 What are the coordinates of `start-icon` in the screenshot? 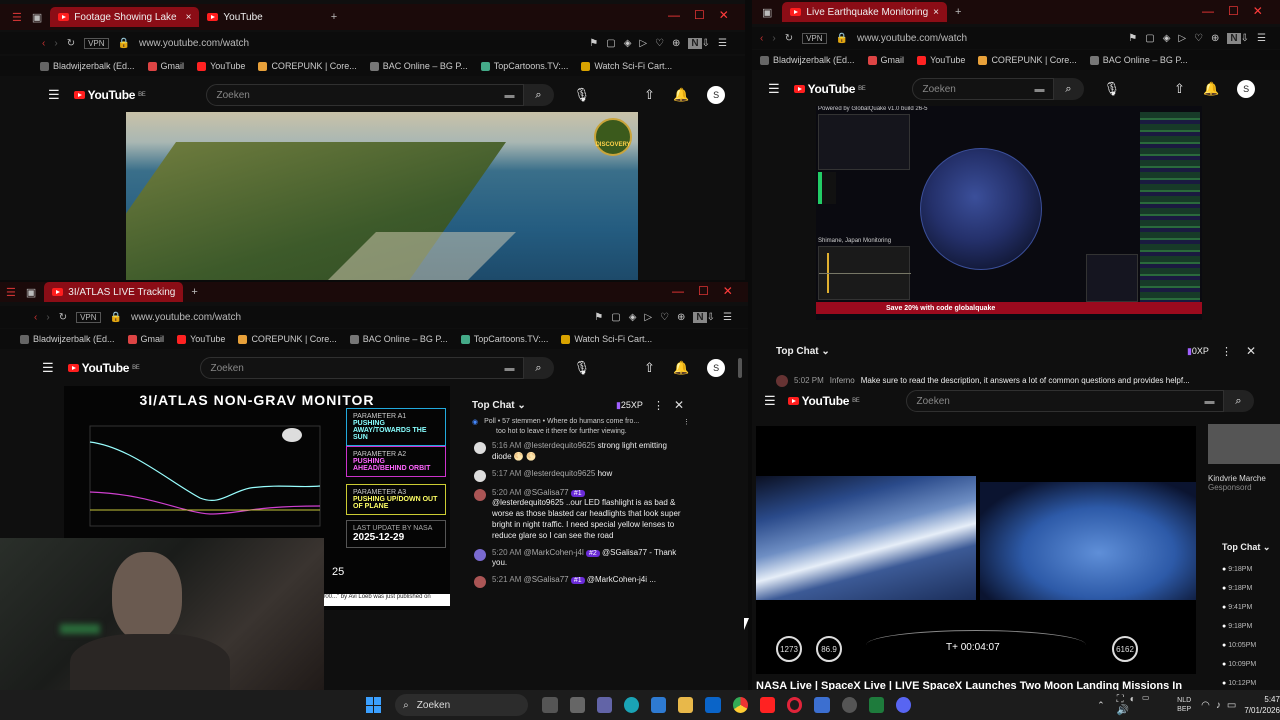 It's located at (374, 705).